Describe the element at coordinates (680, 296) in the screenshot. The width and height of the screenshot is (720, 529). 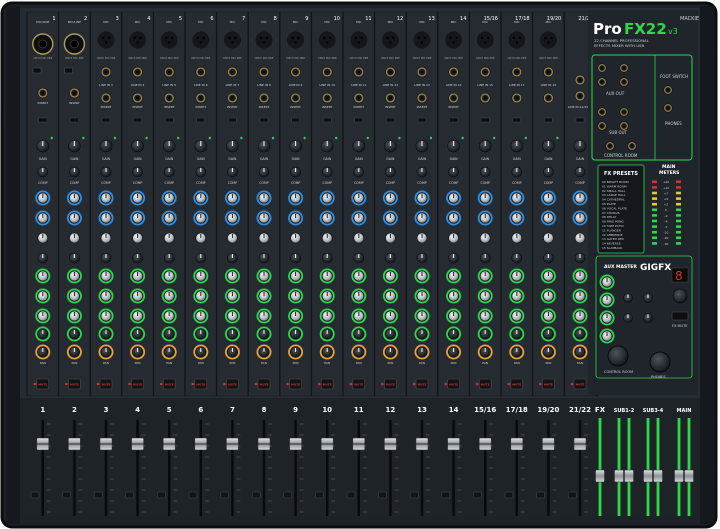
I see `fx-program-knob` at that location.